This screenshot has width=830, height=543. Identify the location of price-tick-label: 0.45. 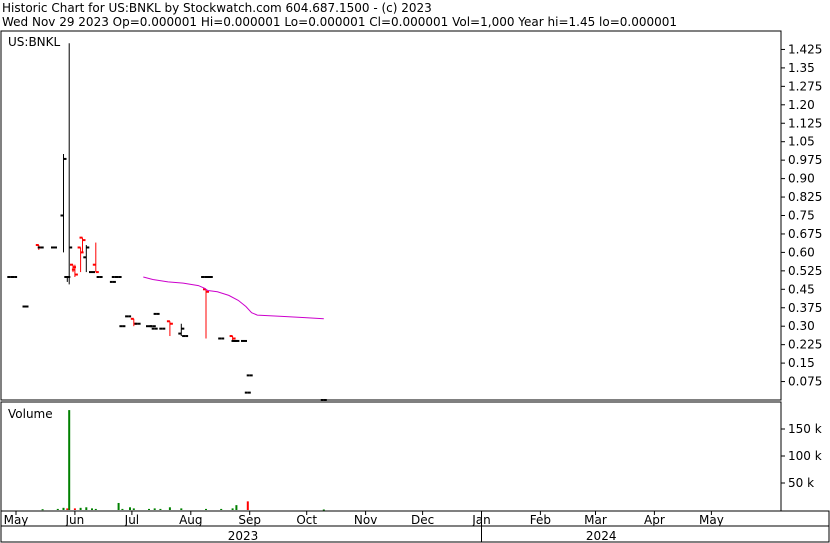
(801, 289).